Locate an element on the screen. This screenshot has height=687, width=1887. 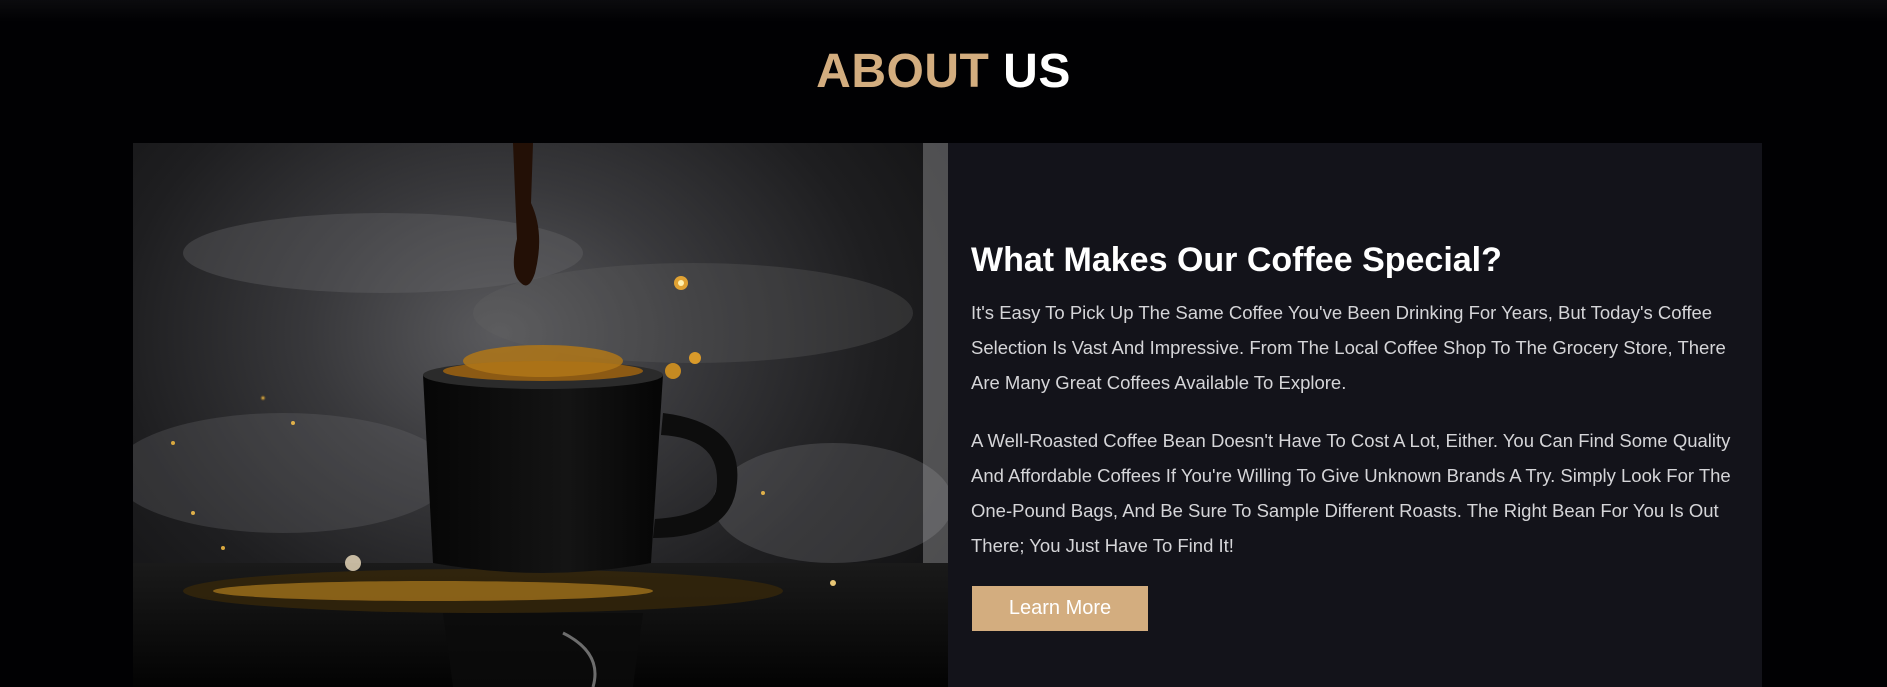
section-title: ABOUT US is located at coordinates (943, 71).